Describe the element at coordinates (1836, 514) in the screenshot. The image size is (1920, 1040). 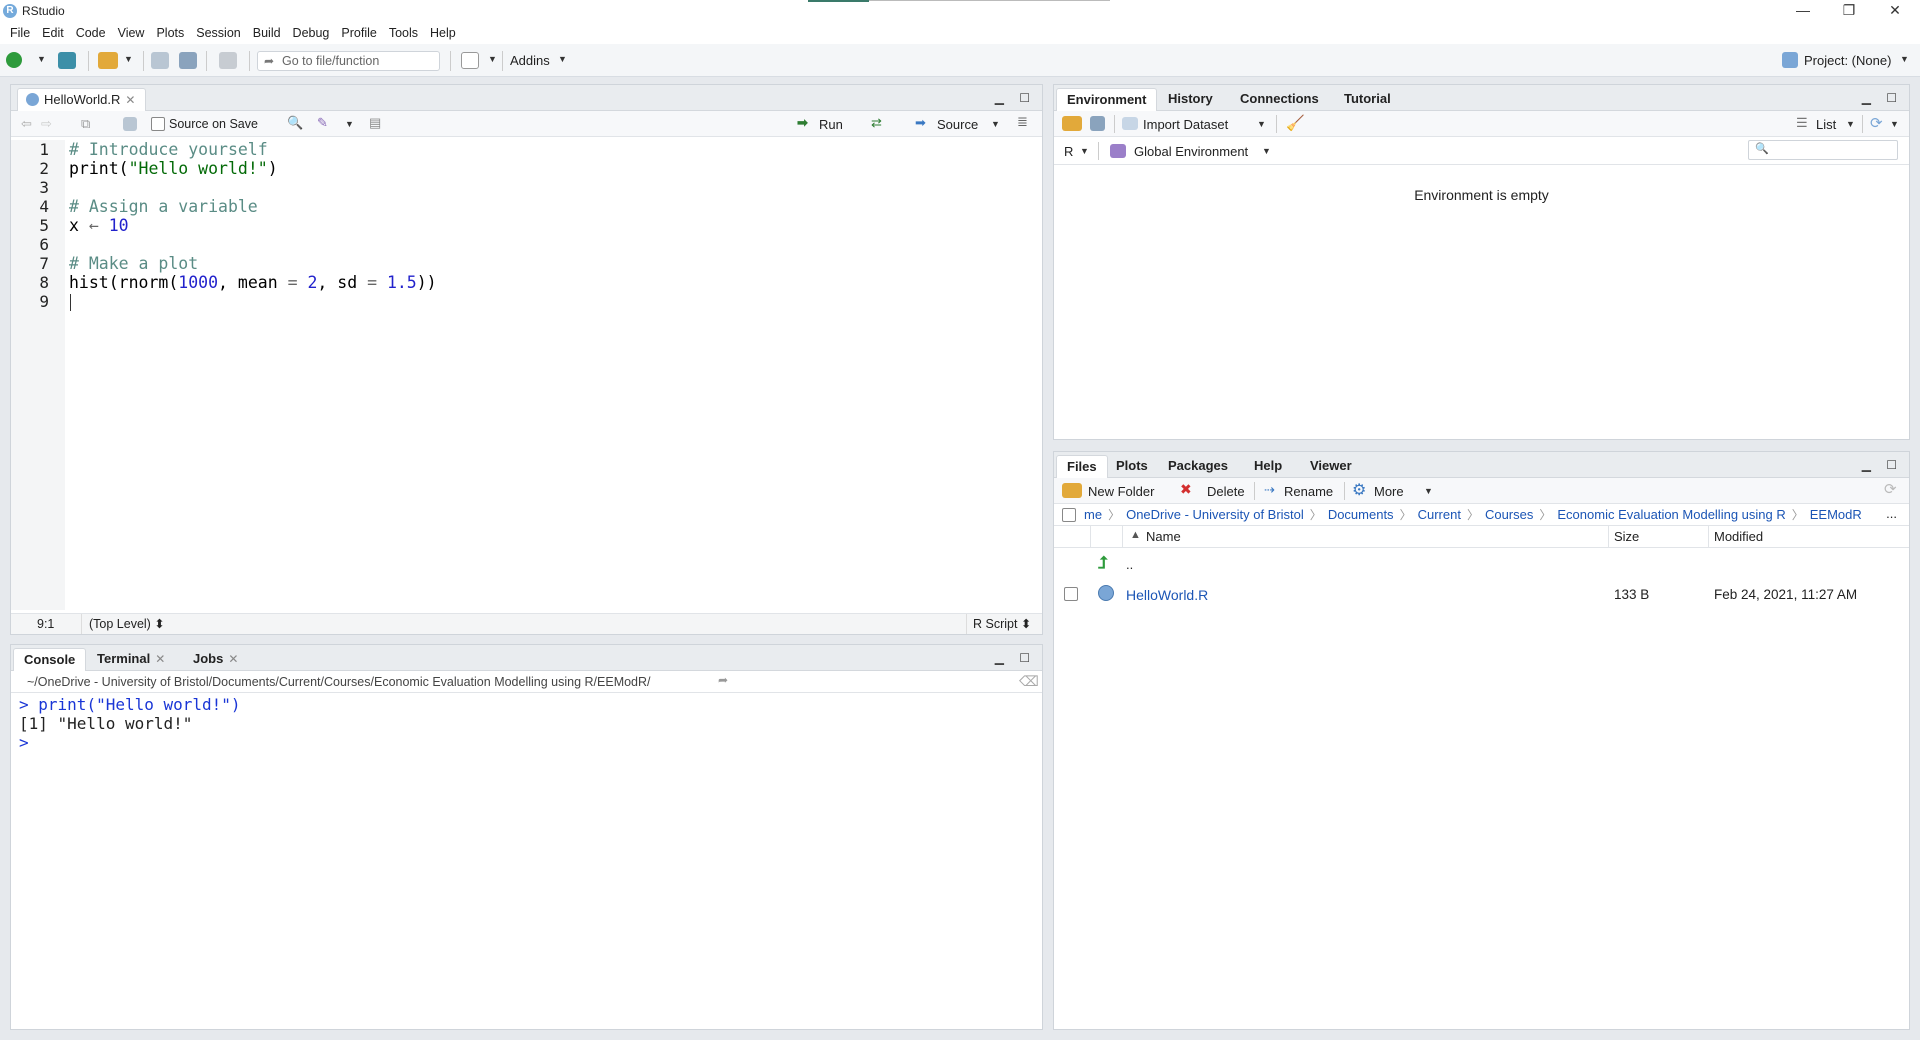
I see `breadcrumb-item: EEModR` at that location.